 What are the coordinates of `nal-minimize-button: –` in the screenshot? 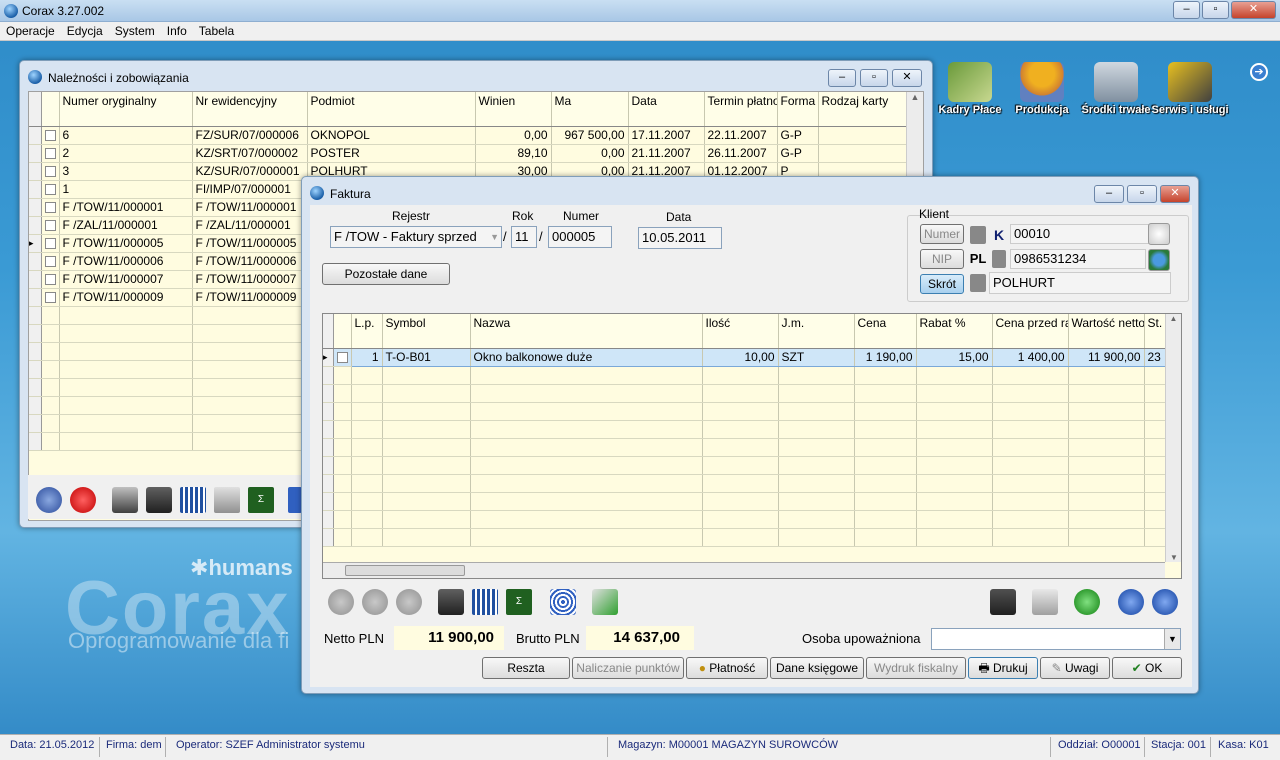 It's located at (842, 78).